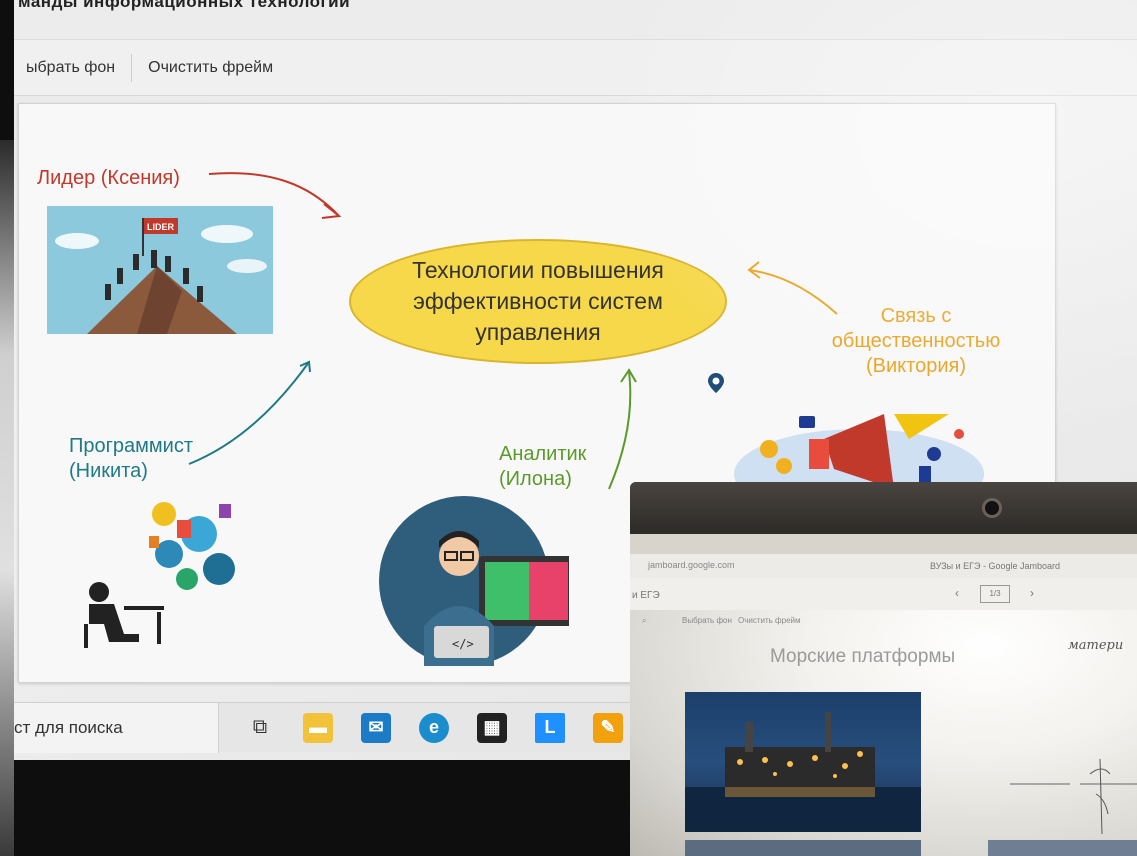  I want to click on offshore-platform-photo, so click(803, 762).